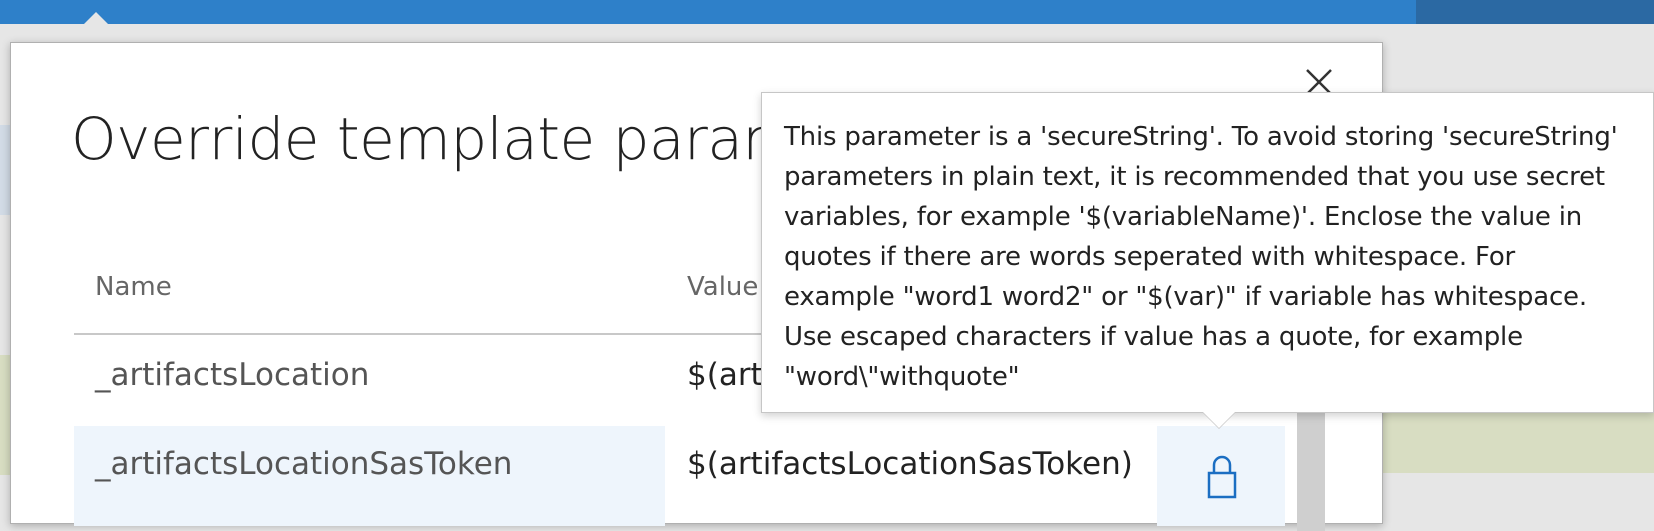  Describe the element at coordinates (902, 377) in the screenshot. I see `tooltip-line: "word\"withquote"` at that location.